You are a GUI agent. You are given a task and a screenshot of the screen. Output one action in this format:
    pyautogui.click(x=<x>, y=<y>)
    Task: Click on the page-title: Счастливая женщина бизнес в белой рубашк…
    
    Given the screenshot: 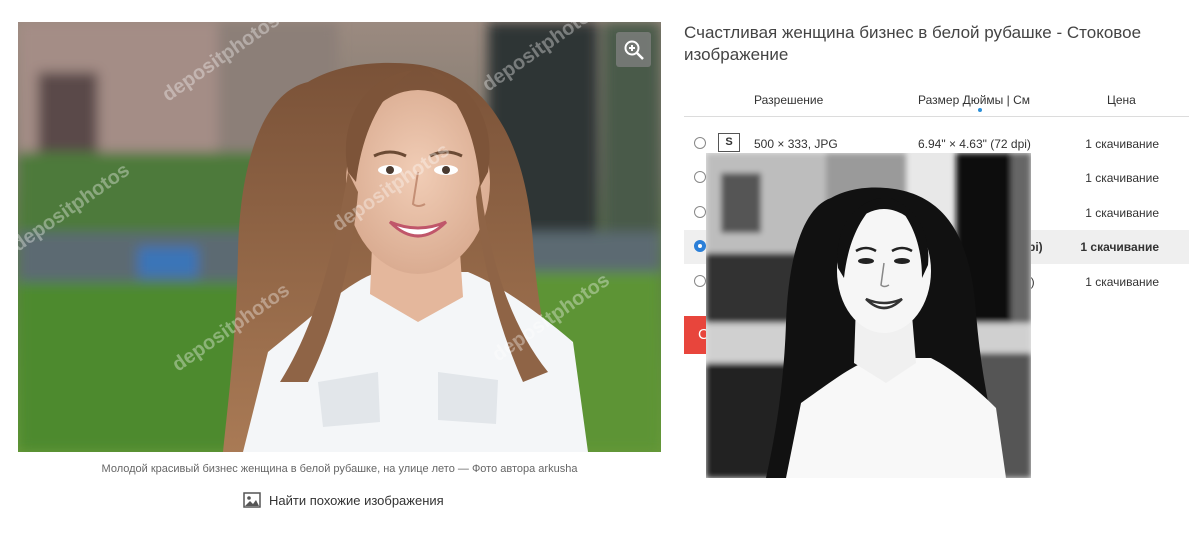 What is the action you would take?
    pyautogui.click(x=913, y=43)
    